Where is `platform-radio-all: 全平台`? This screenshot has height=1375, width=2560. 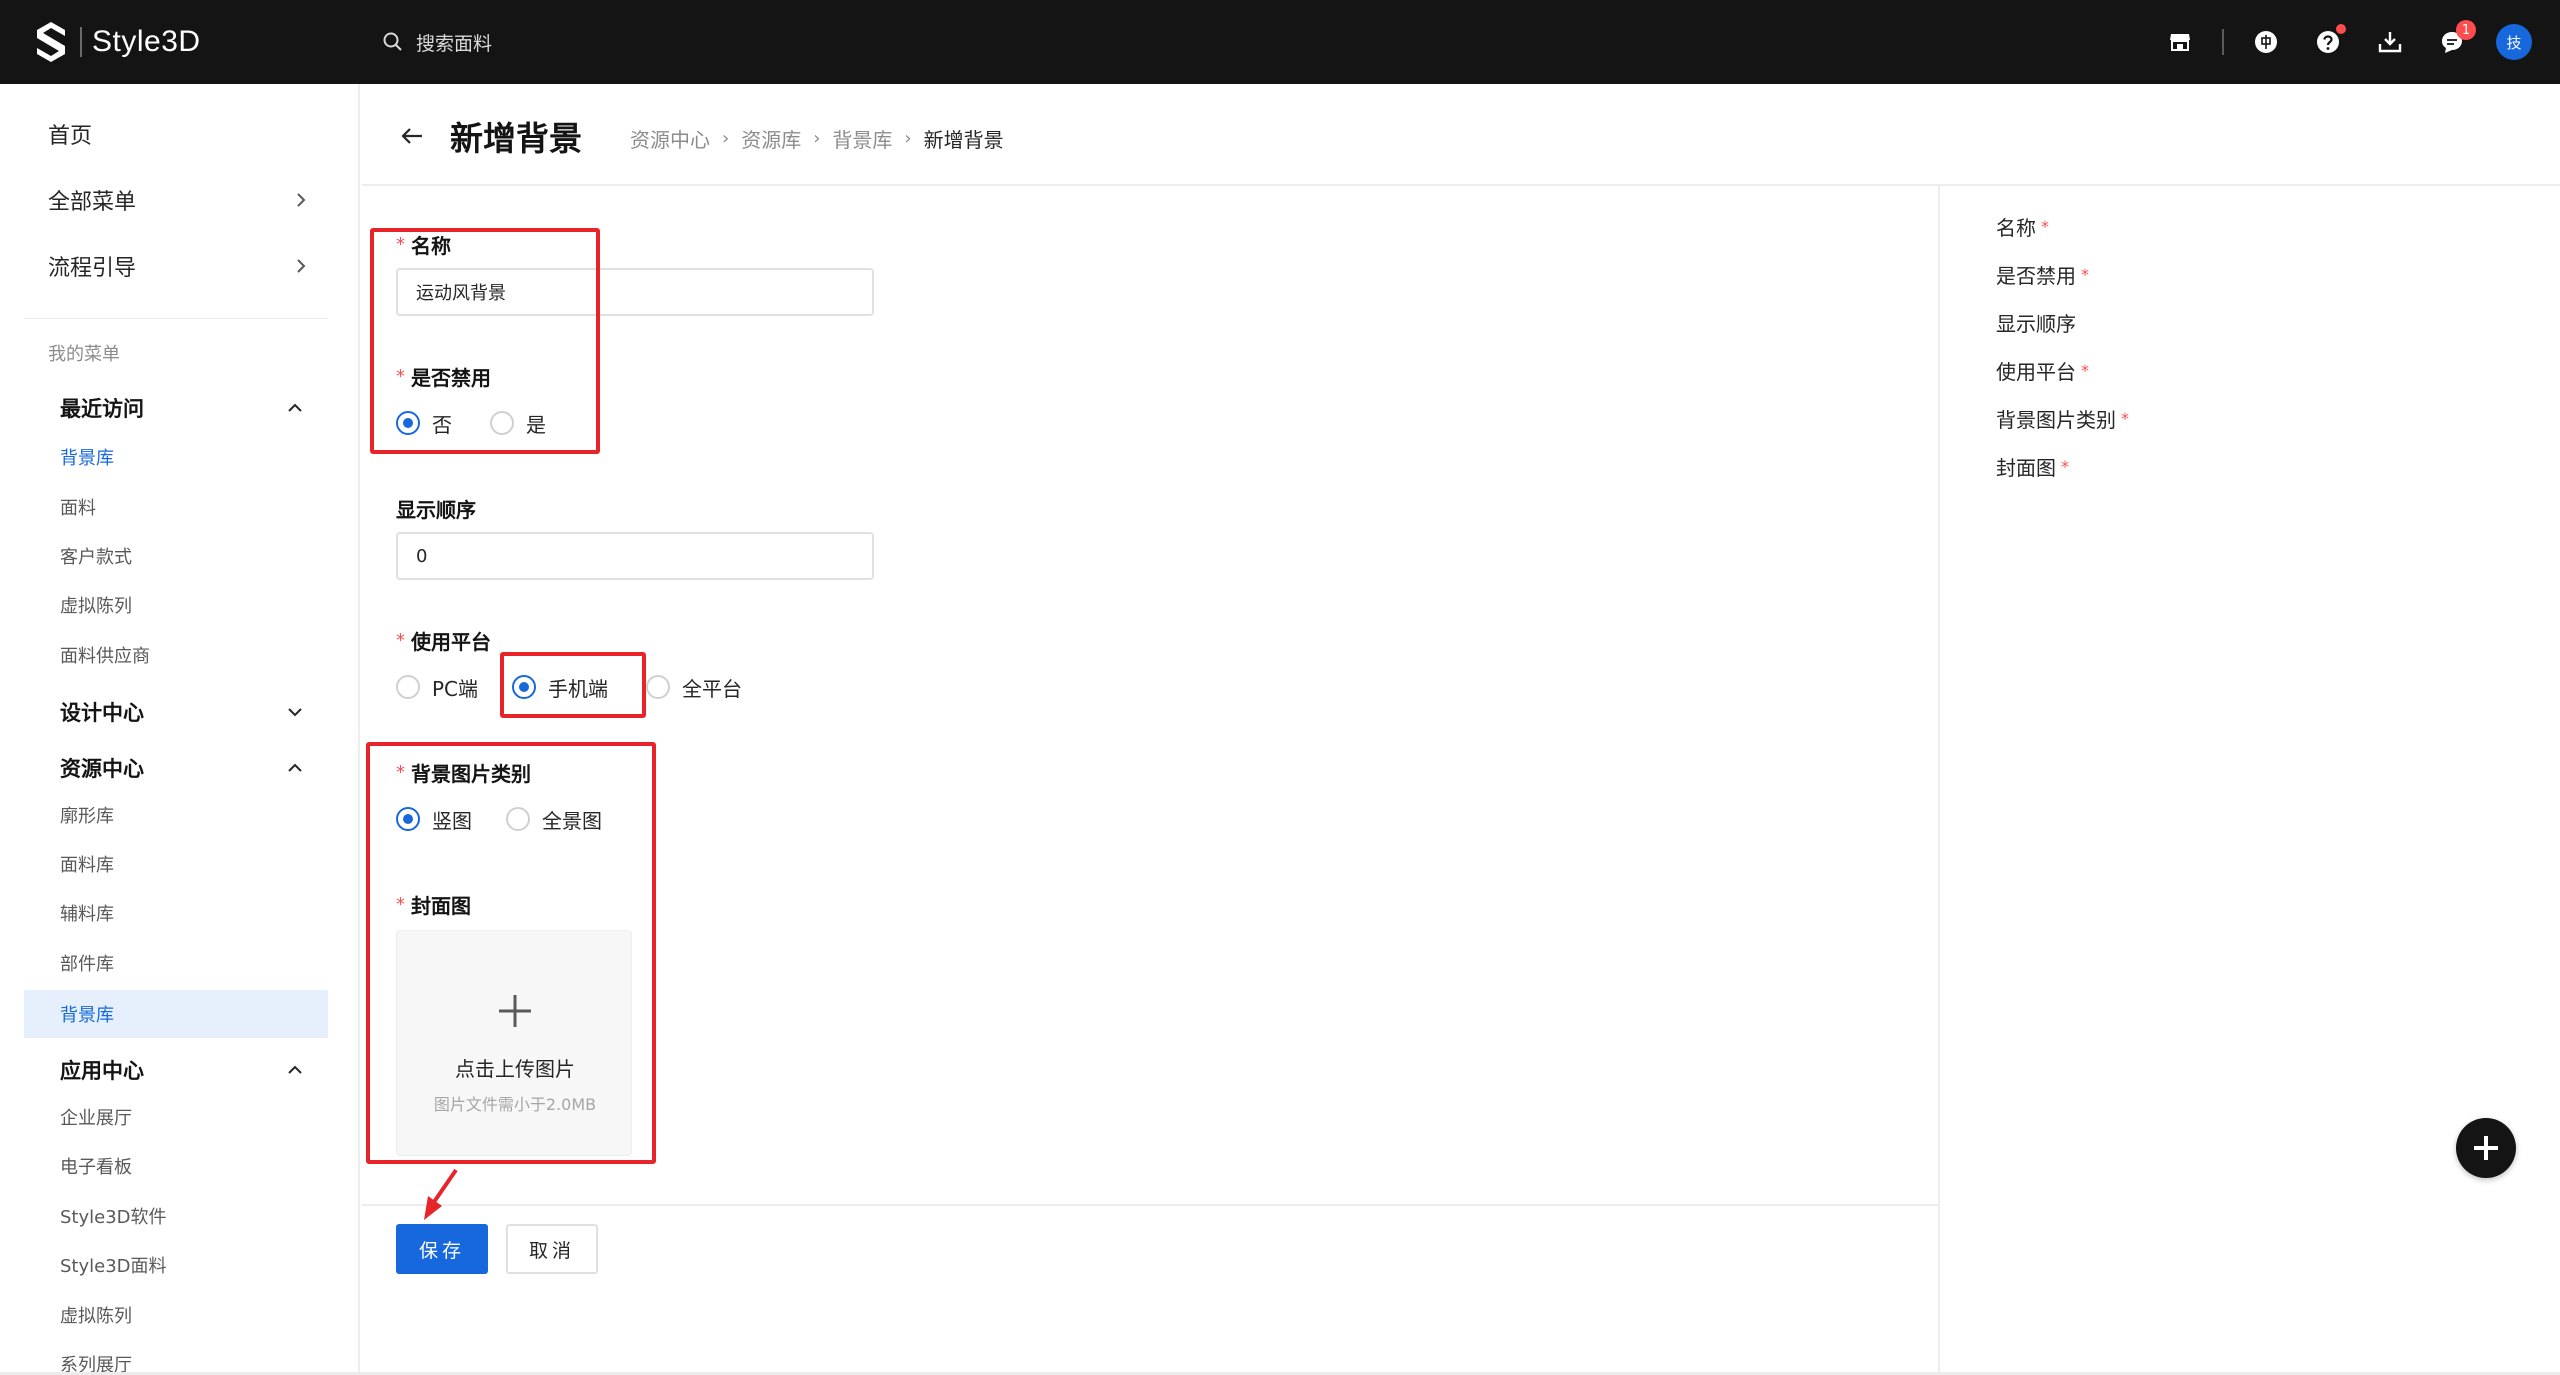
platform-radio-all: 全平台 is located at coordinates (694, 687).